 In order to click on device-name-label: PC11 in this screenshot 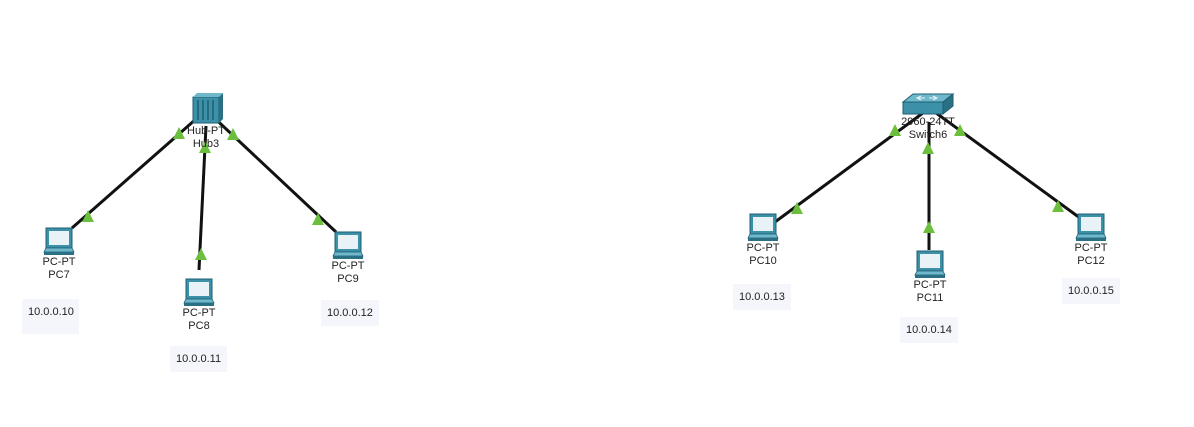, I will do `click(930, 298)`.